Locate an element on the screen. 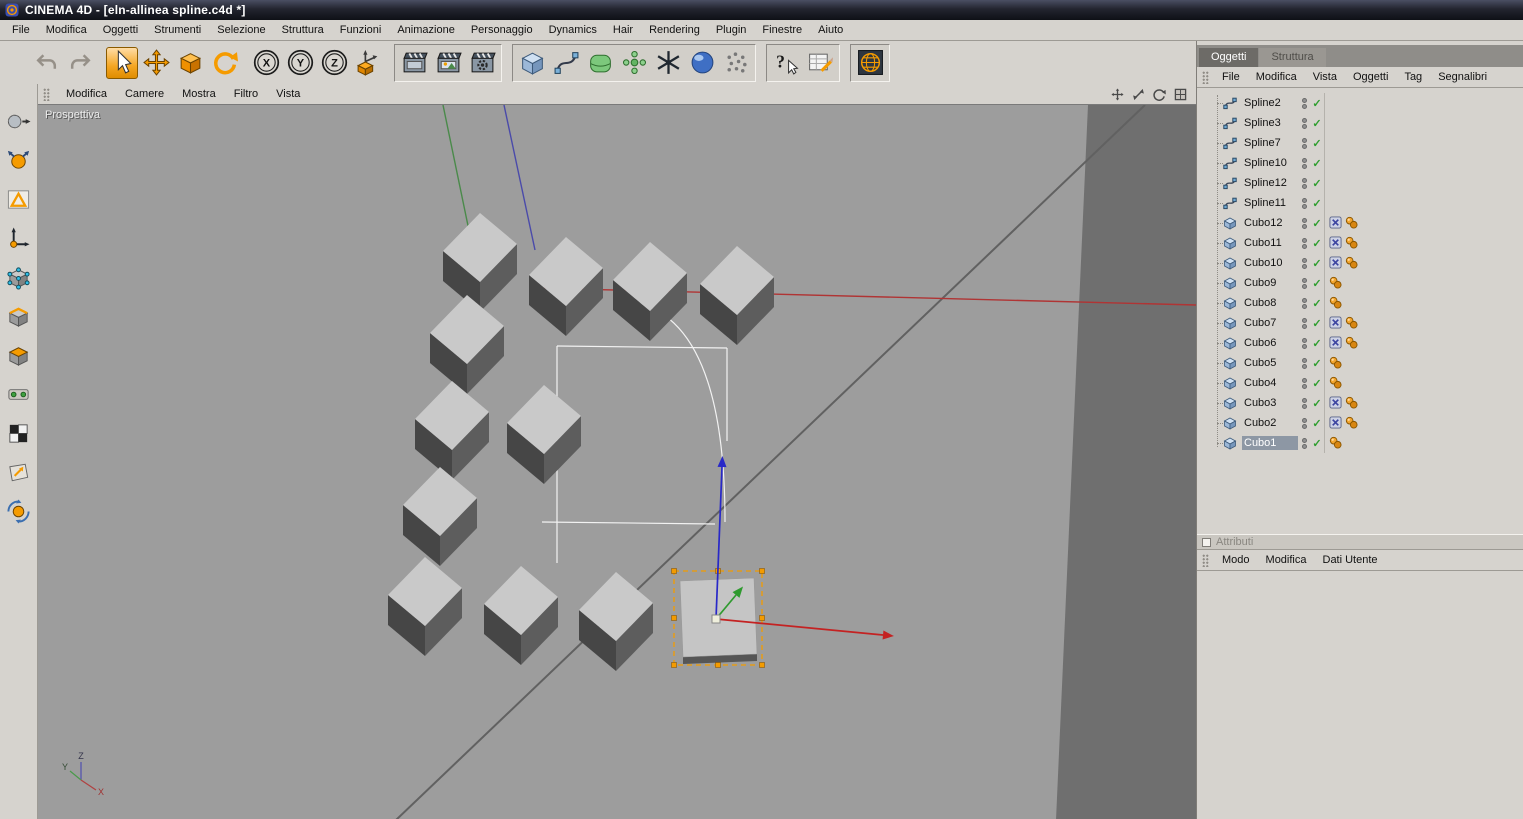 Image resolution: width=1523 pixels, height=819 pixels. help-pointer-button: ? is located at coordinates (786, 63).